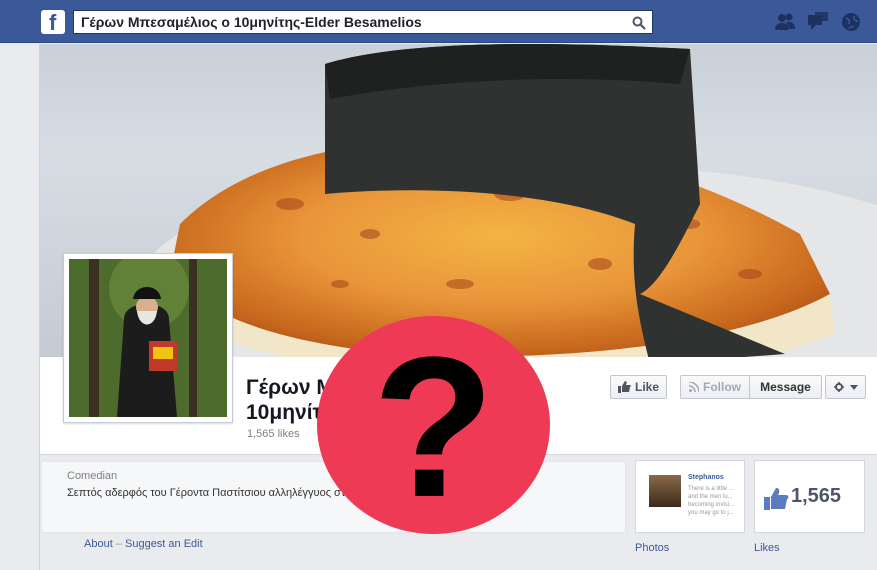  What do you see at coordinates (706, 477) in the screenshot?
I see `post-author-name: Stephanos` at bounding box center [706, 477].